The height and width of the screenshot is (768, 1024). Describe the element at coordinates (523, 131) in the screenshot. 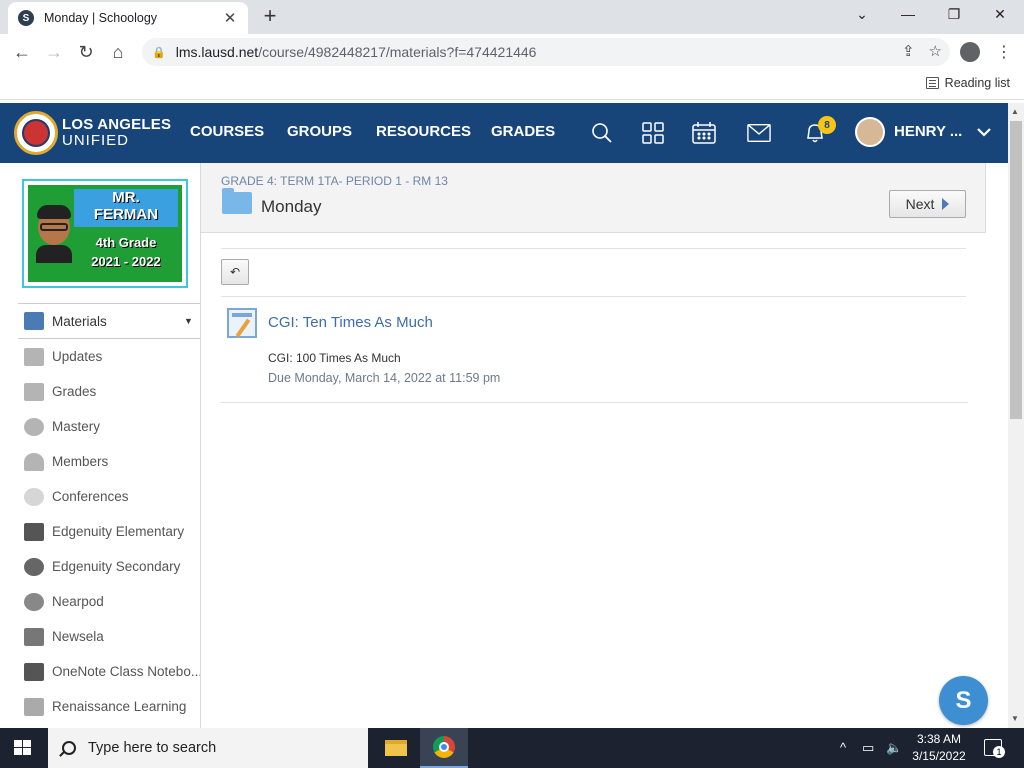

I see `nav-grades: GRADES` at that location.